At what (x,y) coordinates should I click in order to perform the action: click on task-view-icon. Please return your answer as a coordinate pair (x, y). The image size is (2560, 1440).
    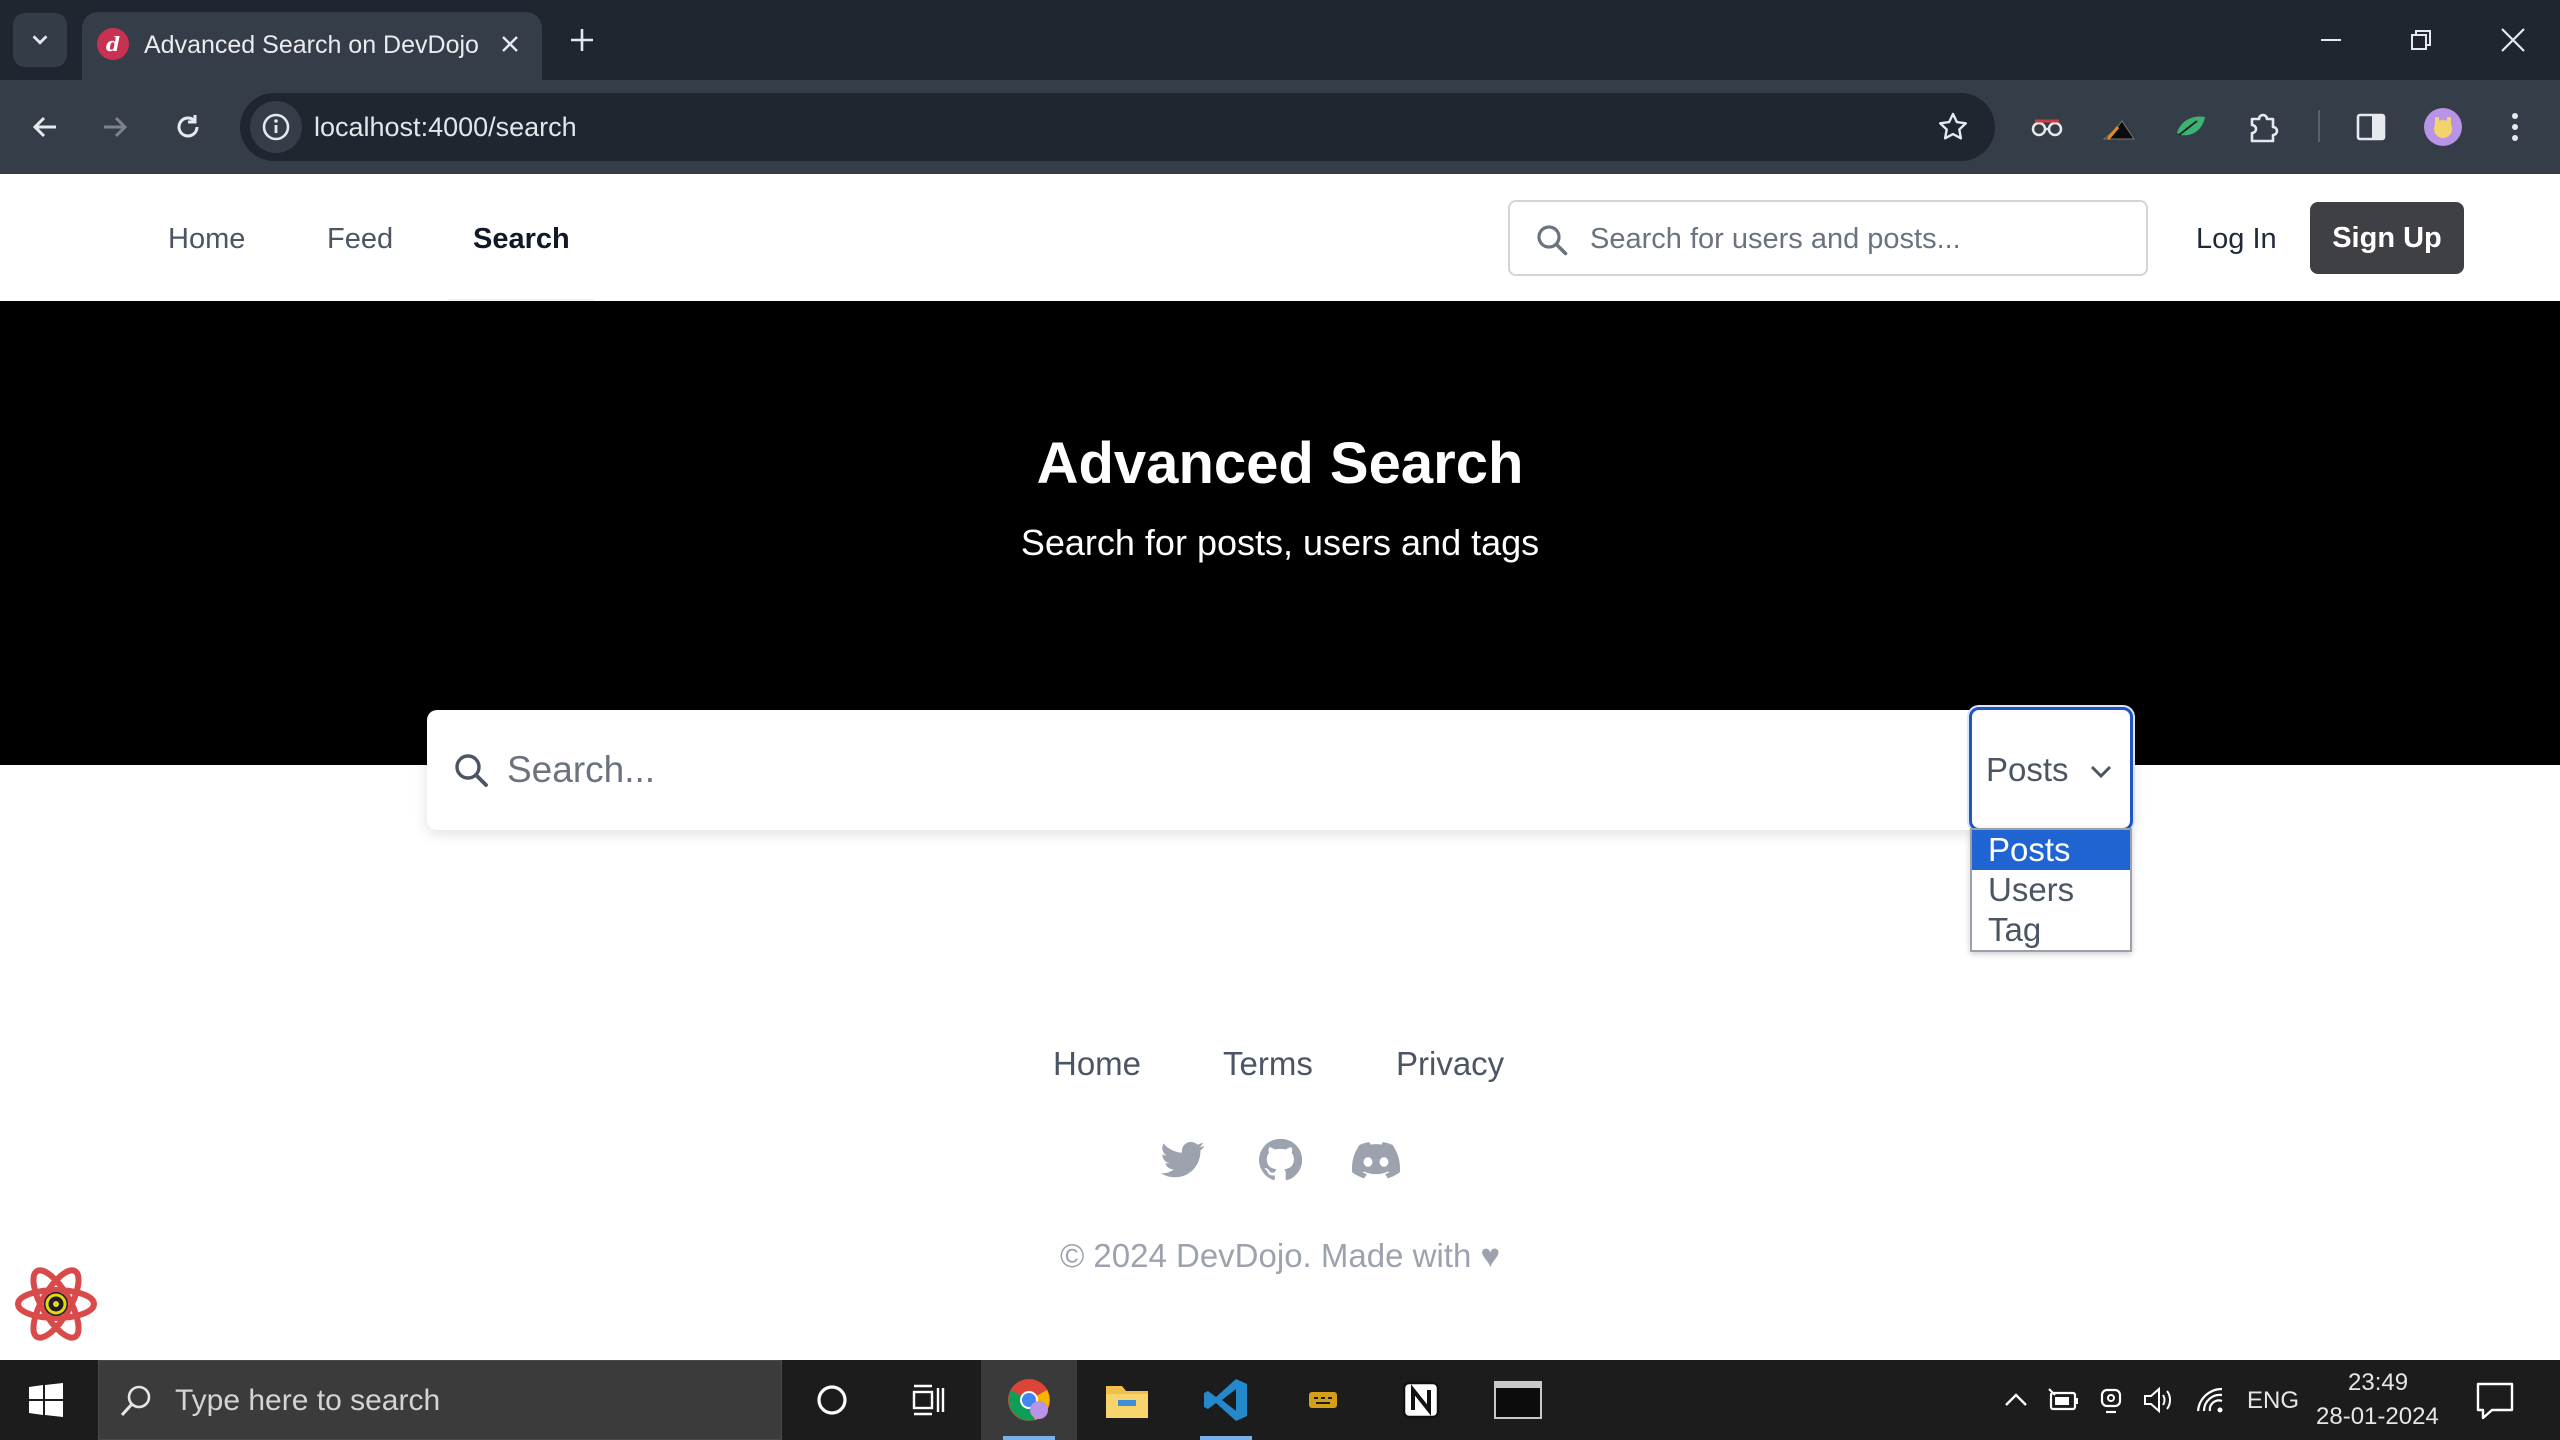
    Looking at the image, I should click on (928, 1400).